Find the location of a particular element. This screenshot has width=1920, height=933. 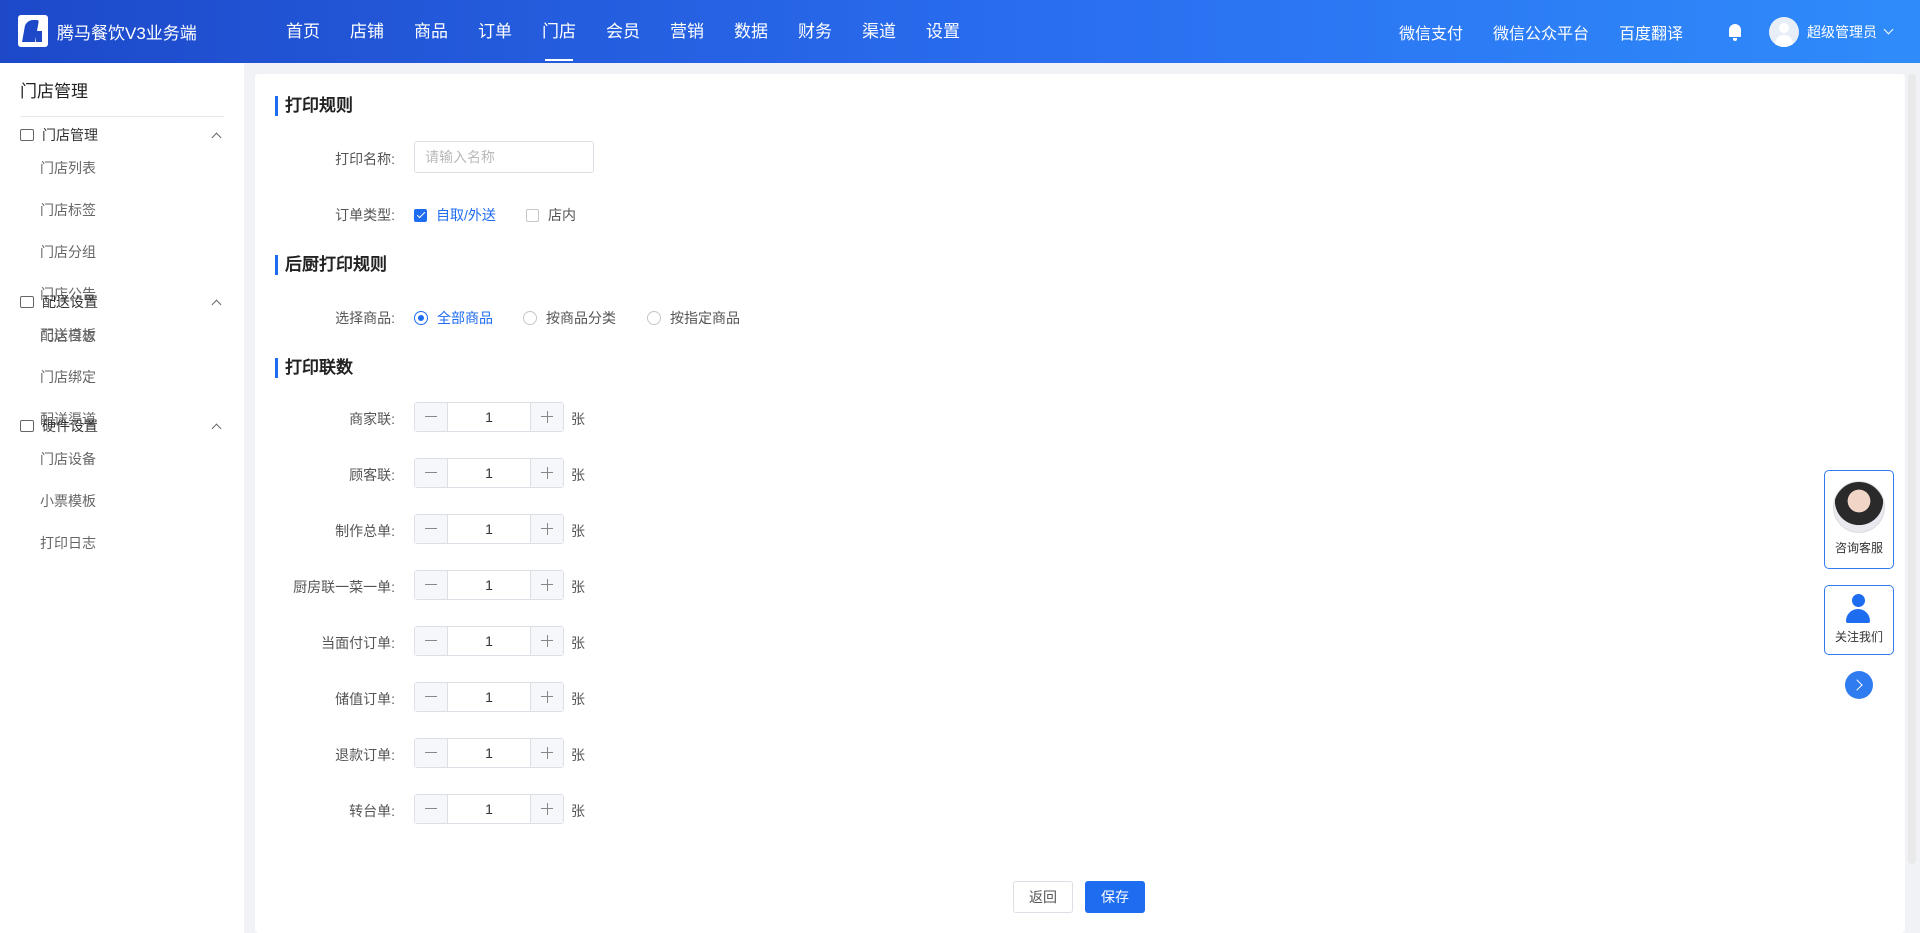

chevron-down-icon is located at coordinates (1888, 29).